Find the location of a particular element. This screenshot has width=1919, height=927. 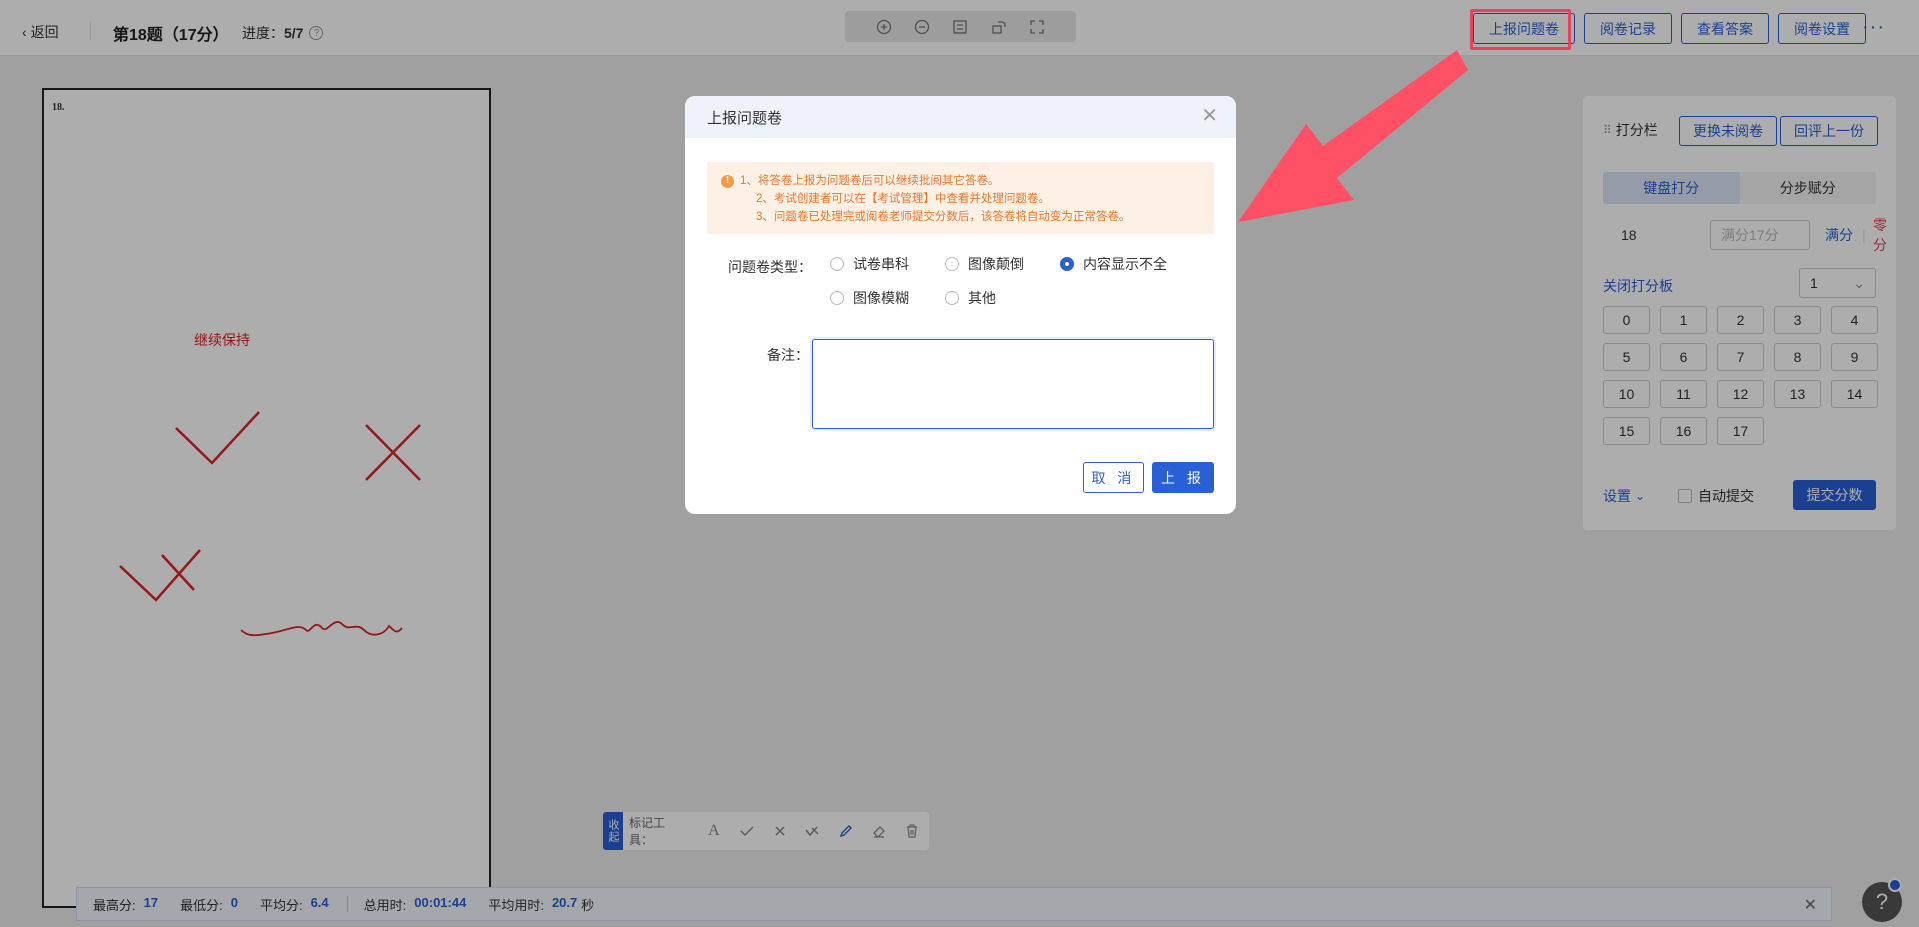

radio-option-selected: 内容显示不全 is located at coordinates (1113, 264).